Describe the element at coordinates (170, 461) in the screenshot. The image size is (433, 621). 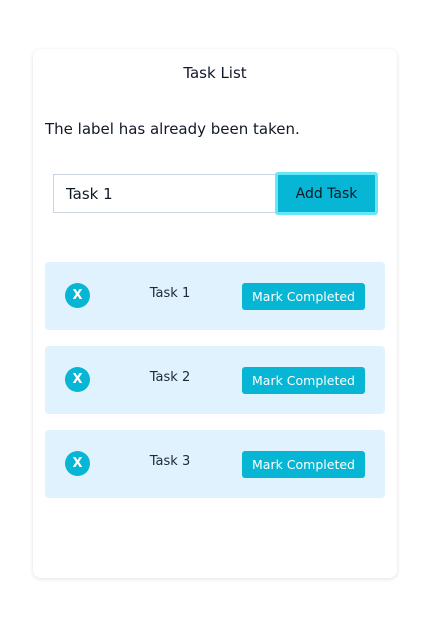
I see `task-label: Task 3` at that location.